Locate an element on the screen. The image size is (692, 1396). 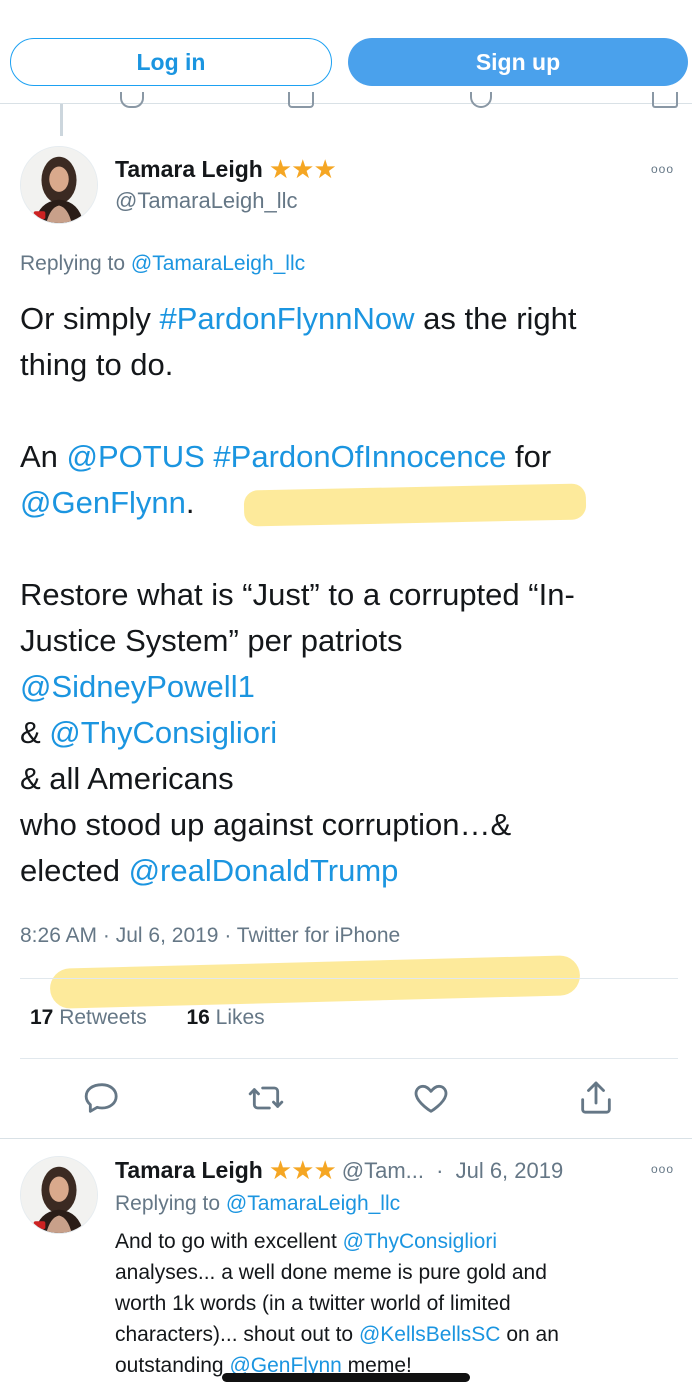
tweet-text-segment: as the right is located at coordinates (495, 318).